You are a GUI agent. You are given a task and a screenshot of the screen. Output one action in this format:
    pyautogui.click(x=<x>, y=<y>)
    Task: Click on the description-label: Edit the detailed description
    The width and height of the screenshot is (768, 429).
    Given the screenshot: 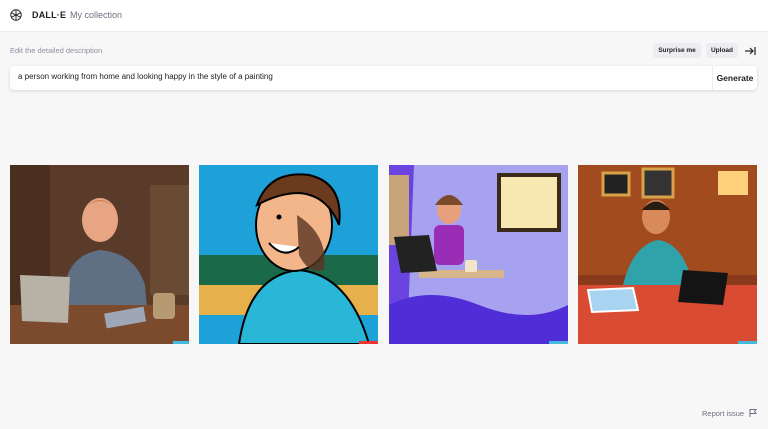 What is the action you would take?
    pyautogui.click(x=56, y=50)
    